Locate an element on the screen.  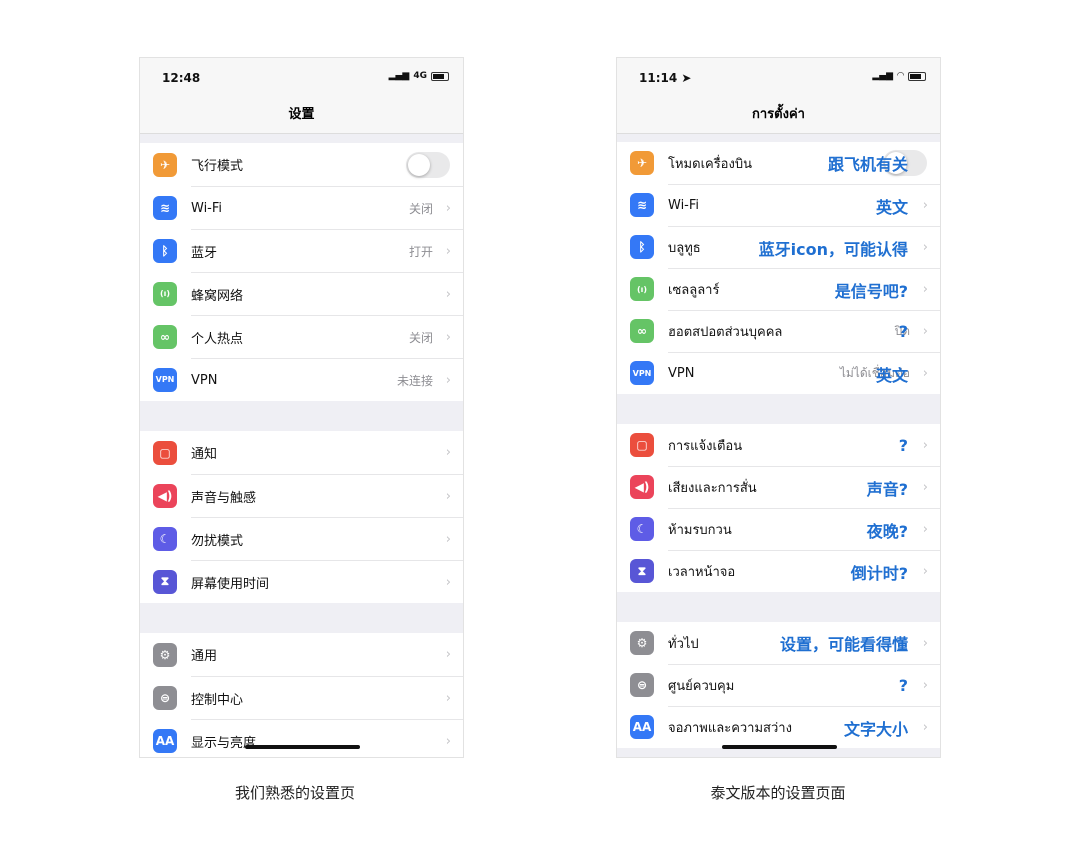
row-content: 通知 › is located at coordinates (327, 452).